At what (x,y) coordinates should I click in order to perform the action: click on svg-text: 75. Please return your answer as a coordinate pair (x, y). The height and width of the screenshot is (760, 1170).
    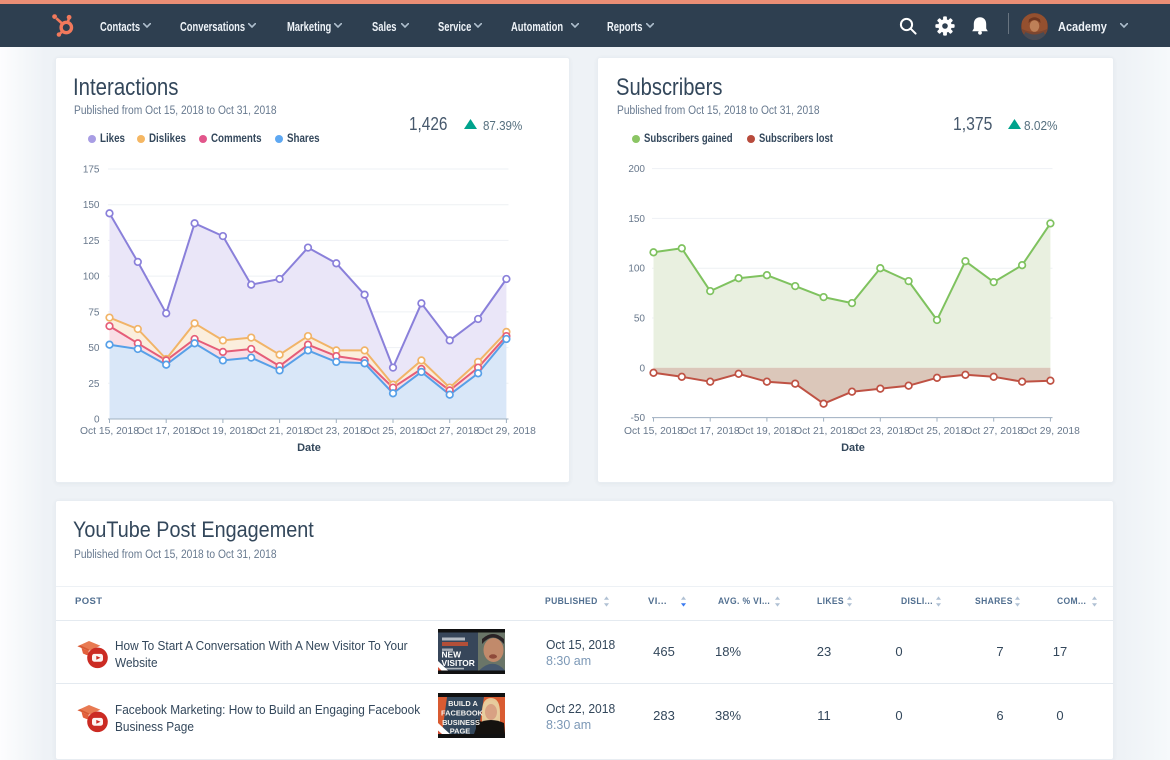
    Looking at the image, I should click on (94, 312).